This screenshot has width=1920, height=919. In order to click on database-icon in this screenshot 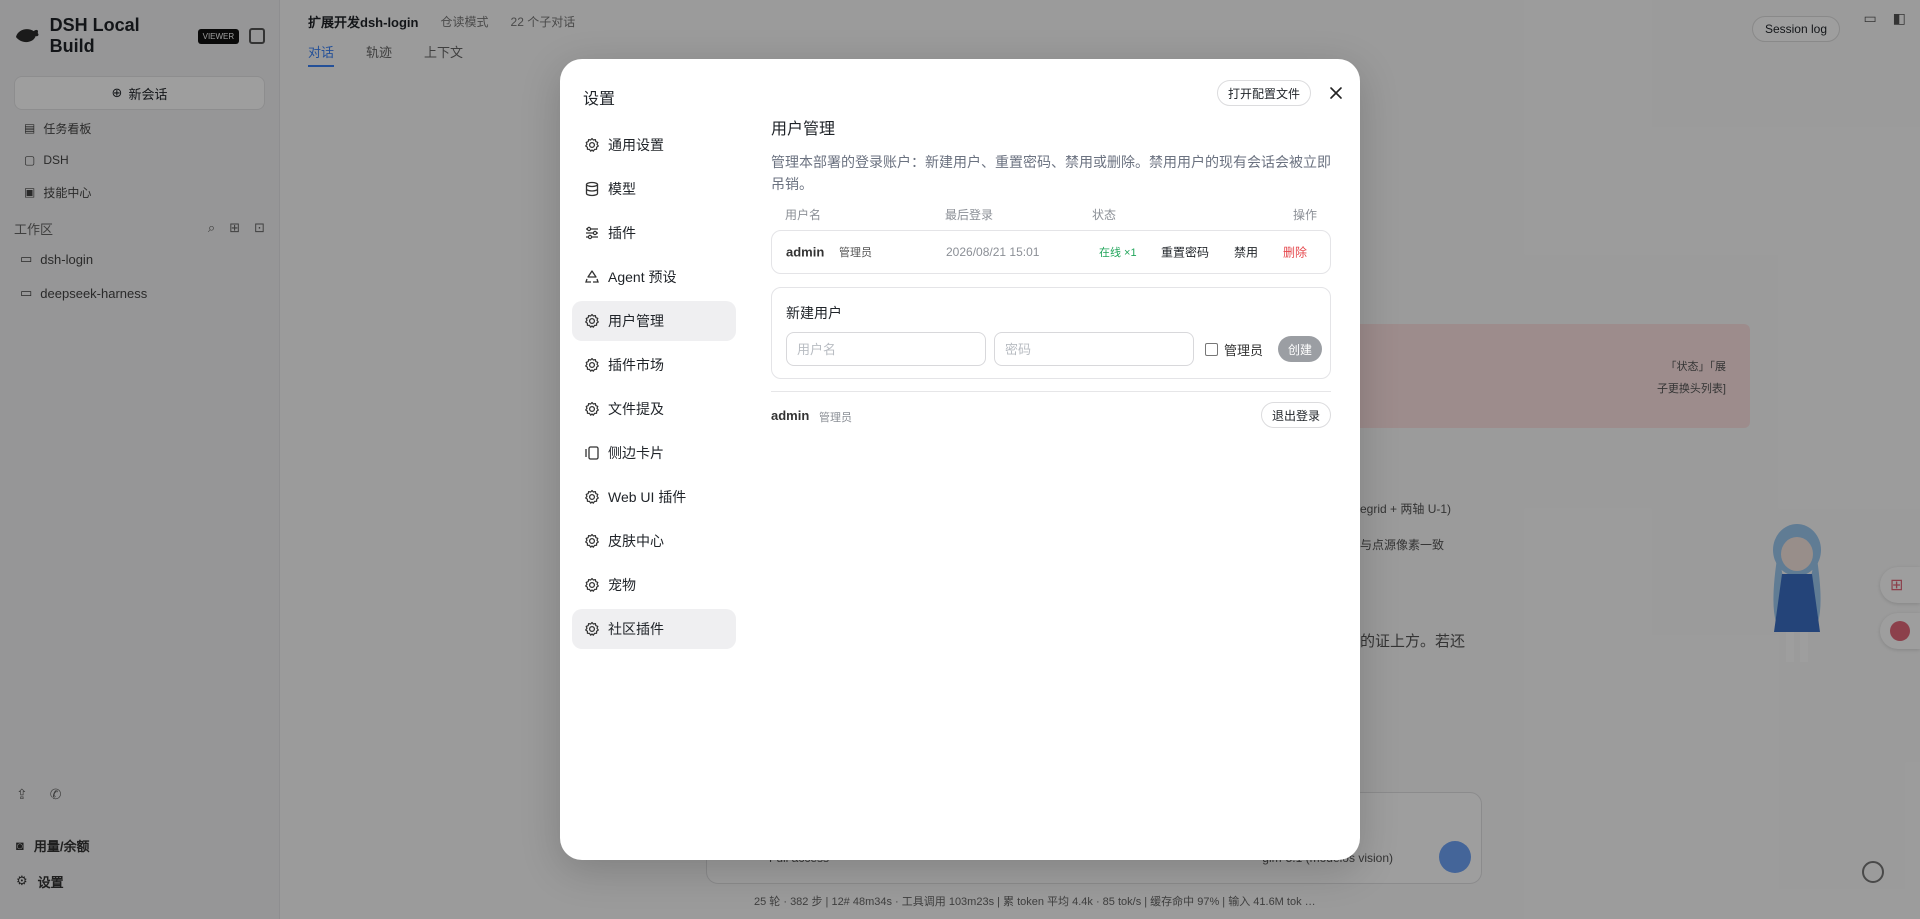, I will do `click(592, 189)`.